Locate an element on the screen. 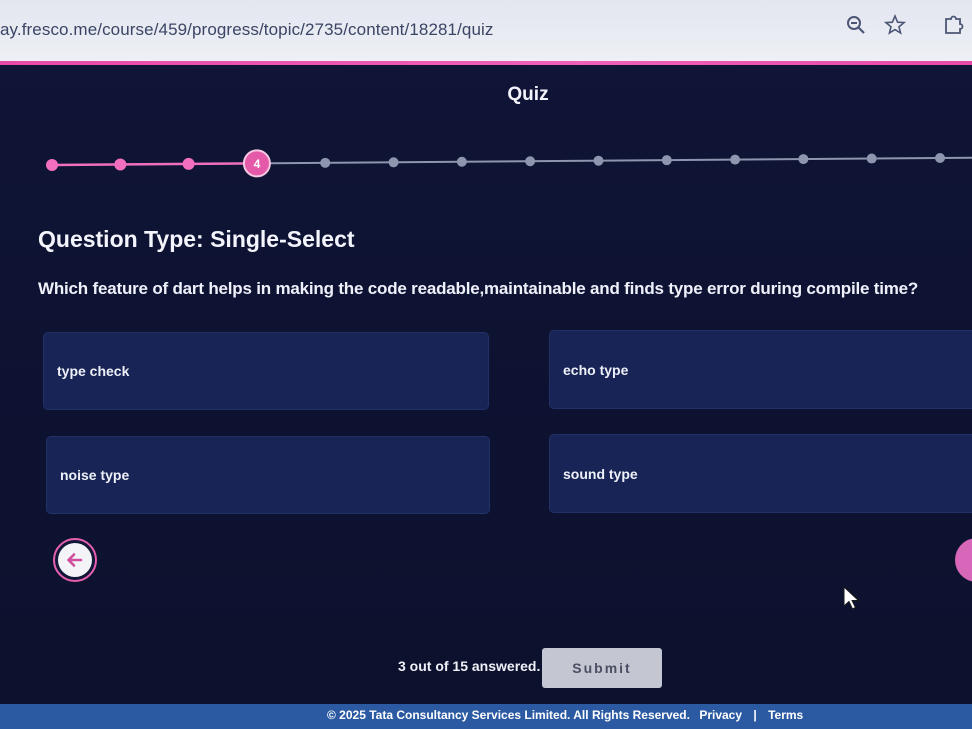 Image resolution: width=972 pixels, height=729 pixels. option-noise-type: noise type is located at coordinates (268, 475).